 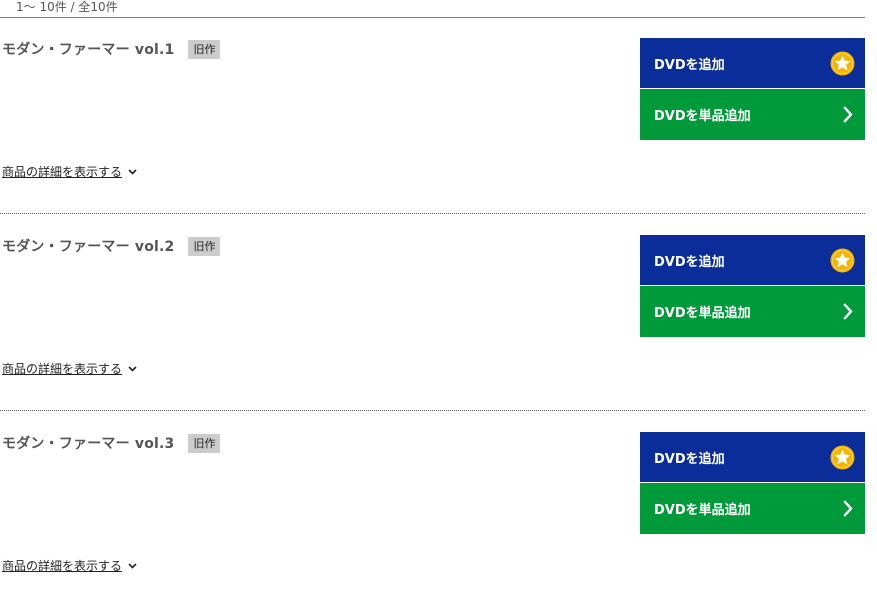 What do you see at coordinates (67, 7) in the screenshot?
I see `result-count: 1～ 10件 / 全10件` at bounding box center [67, 7].